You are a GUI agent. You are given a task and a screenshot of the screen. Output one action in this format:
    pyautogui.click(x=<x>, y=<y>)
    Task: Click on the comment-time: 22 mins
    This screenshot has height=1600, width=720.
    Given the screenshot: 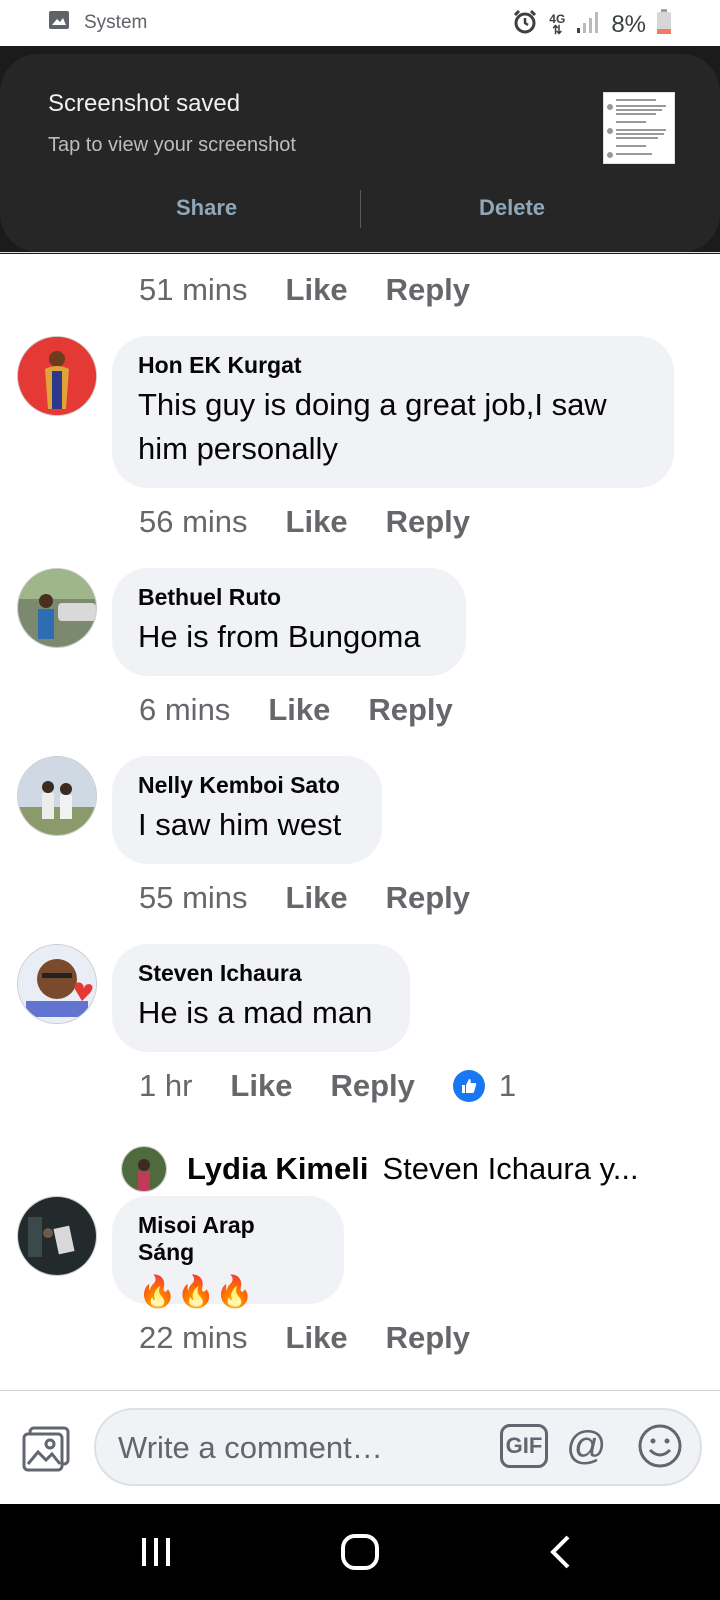 What is the action you would take?
    pyautogui.click(x=193, y=1337)
    